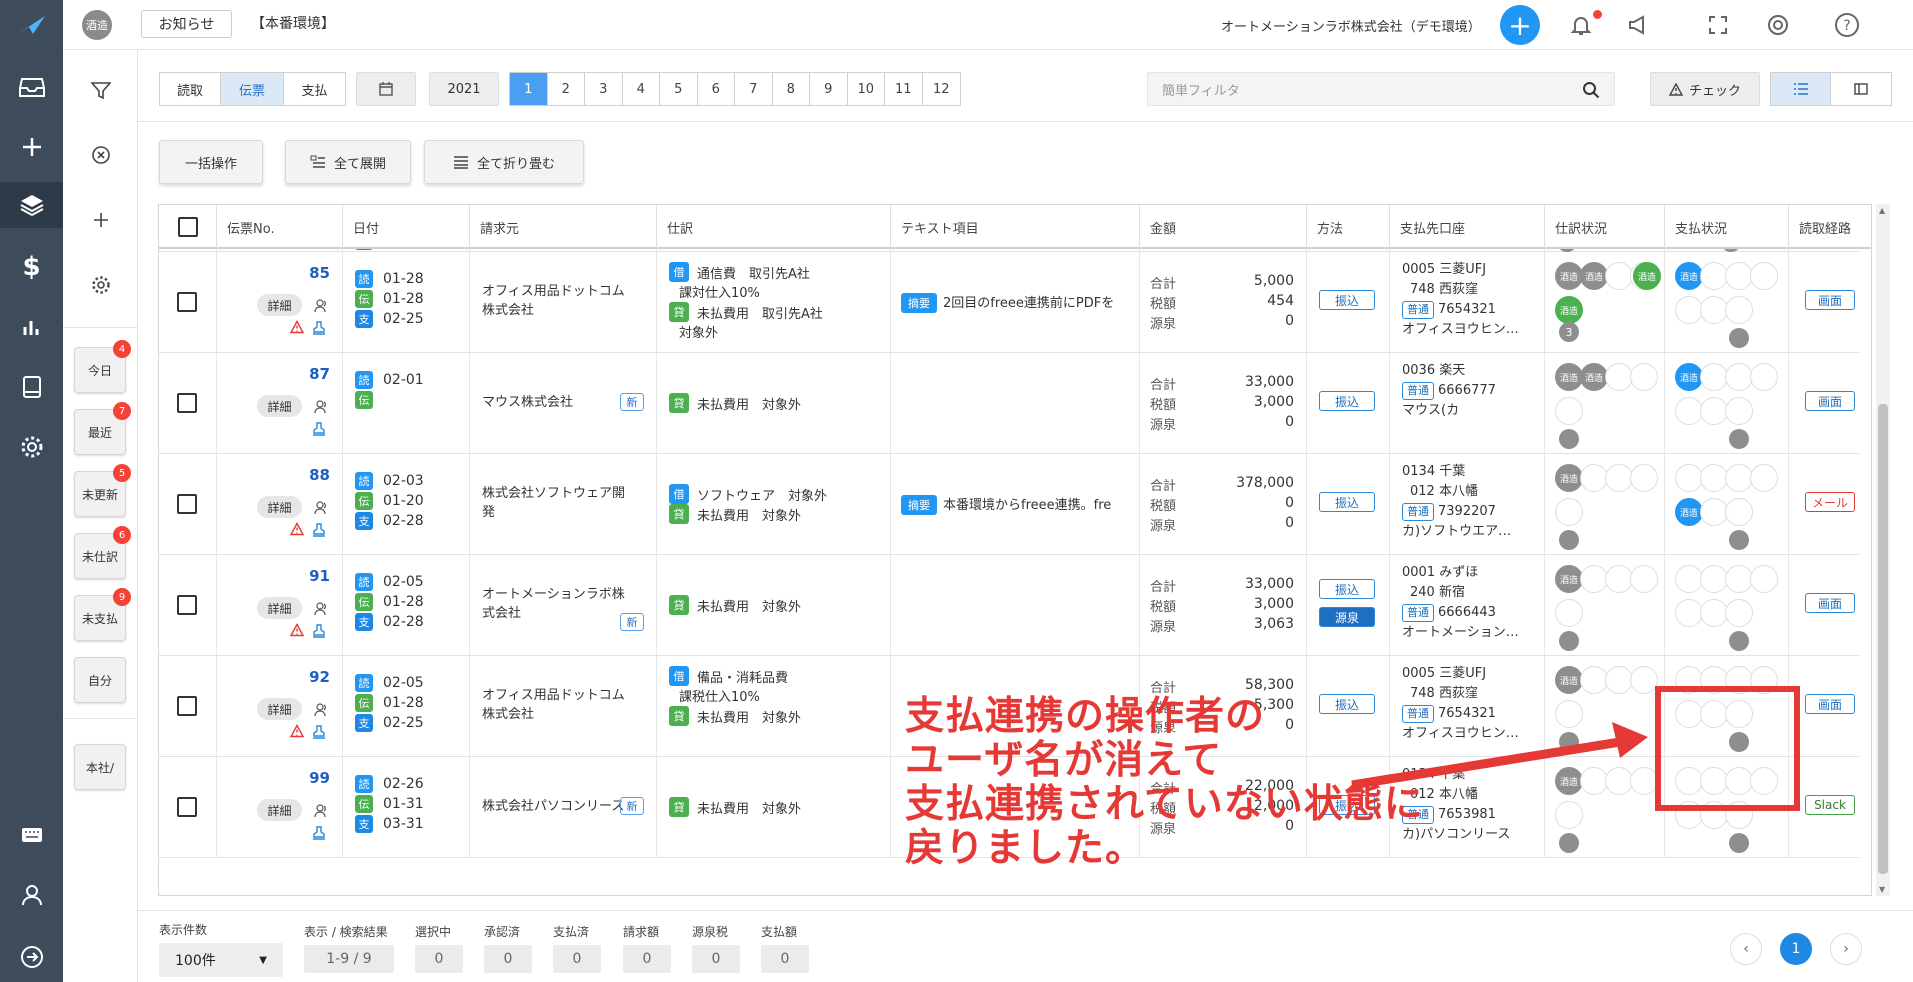 The width and height of the screenshot is (1913, 982). What do you see at coordinates (1647, 276) in the screenshot?
I see `status-avatar: 酒造` at bounding box center [1647, 276].